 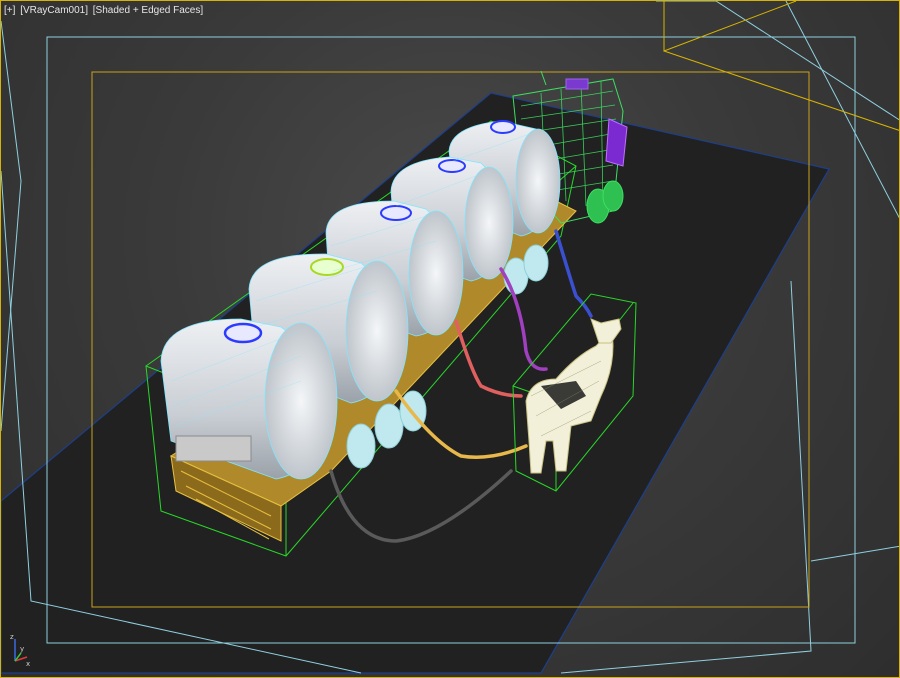 I want to click on viewport-label-bar: [+] [VRayCam001] [Shaded + Edged Faces], so click(x=103, y=11).